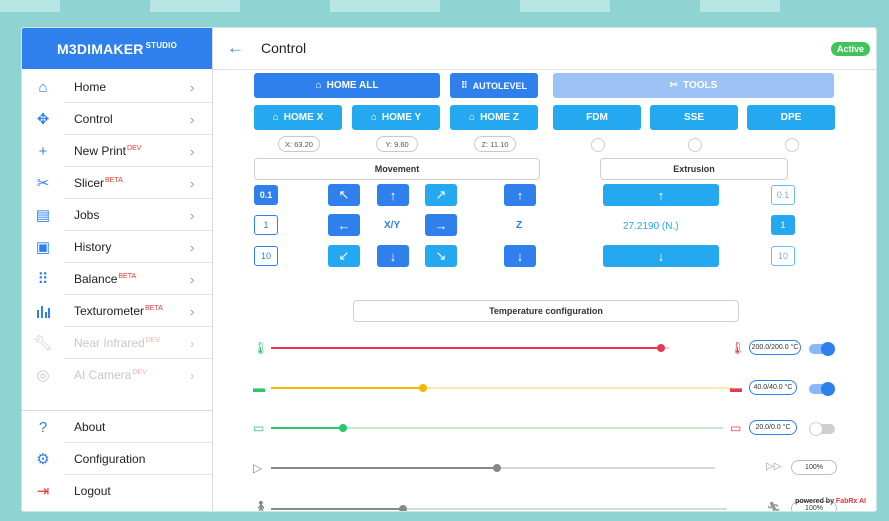 This screenshot has width=889, height=521. What do you see at coordinates (423, 388) in the screenshot?
I see `bed-slider-handle` at bounding box center [423, 388].